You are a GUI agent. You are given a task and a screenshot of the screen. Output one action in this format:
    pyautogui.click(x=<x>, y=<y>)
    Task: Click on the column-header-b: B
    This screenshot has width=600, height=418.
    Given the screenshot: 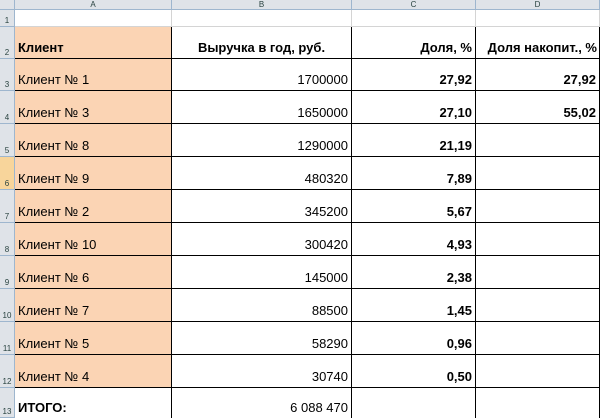 What is the action you would take?
    pyautogui.click(x=262, y=5)
    